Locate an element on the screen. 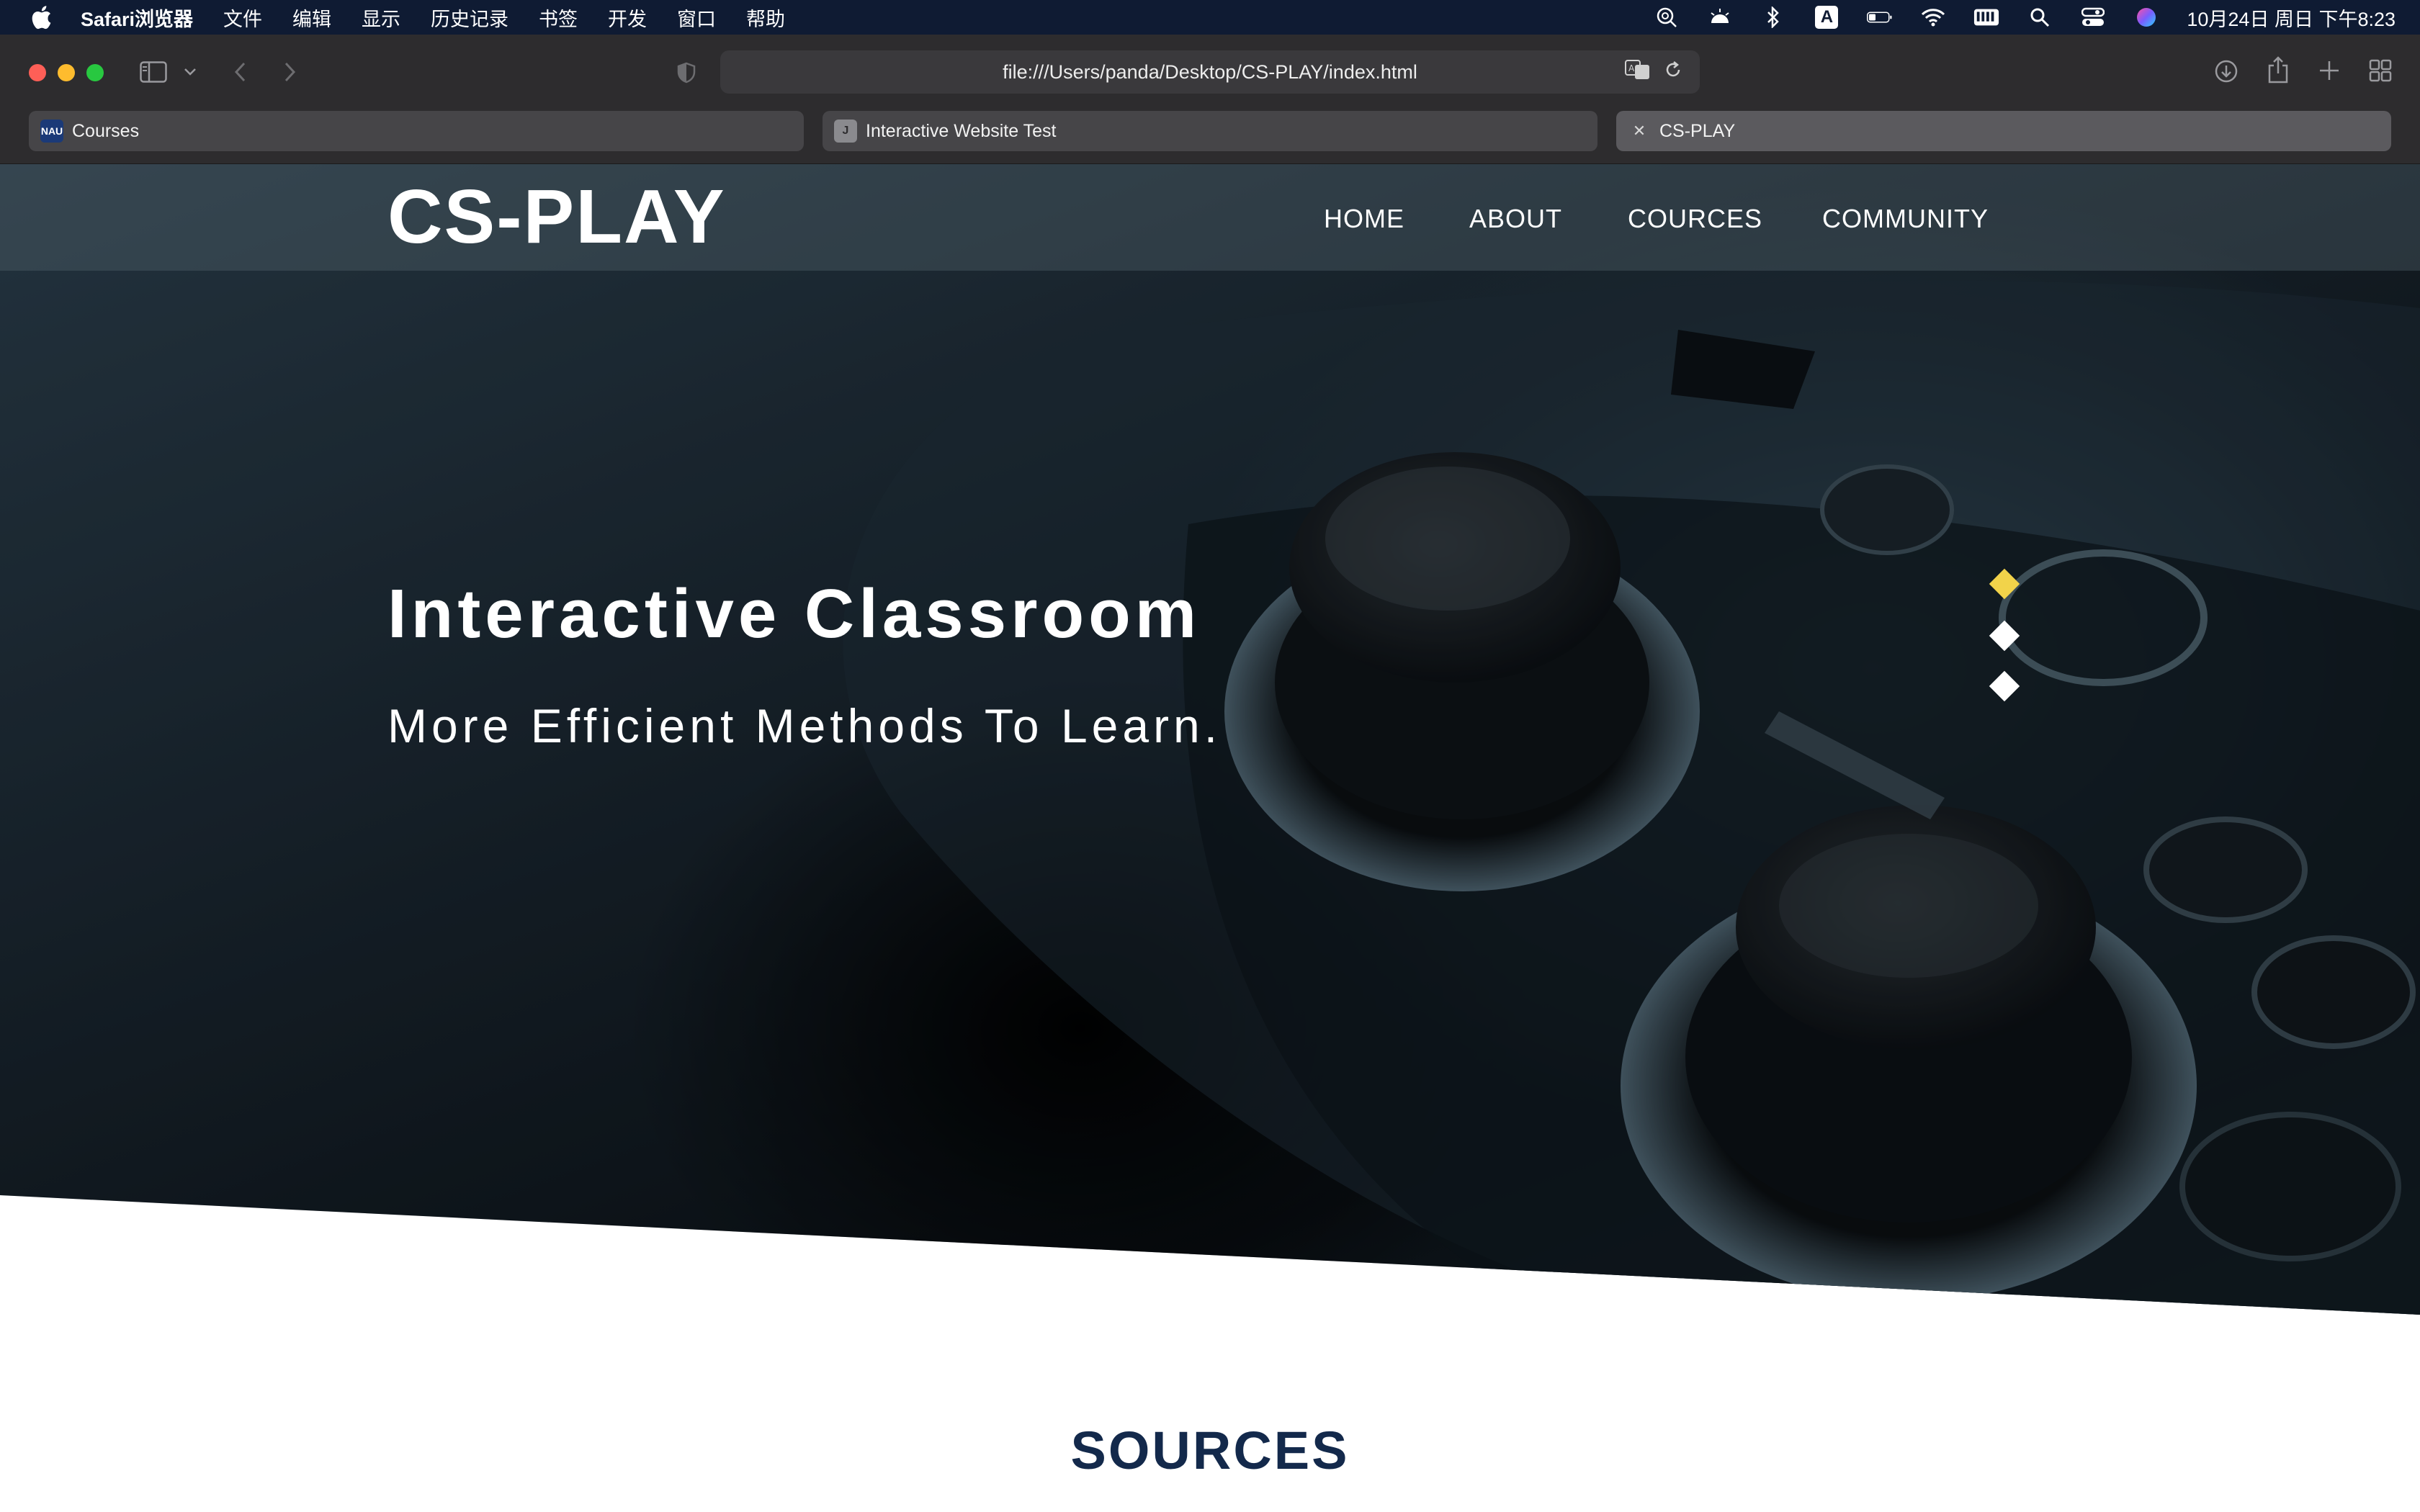 The image size is (2420, 1512). back-icon is located at coordinates (240, 72).